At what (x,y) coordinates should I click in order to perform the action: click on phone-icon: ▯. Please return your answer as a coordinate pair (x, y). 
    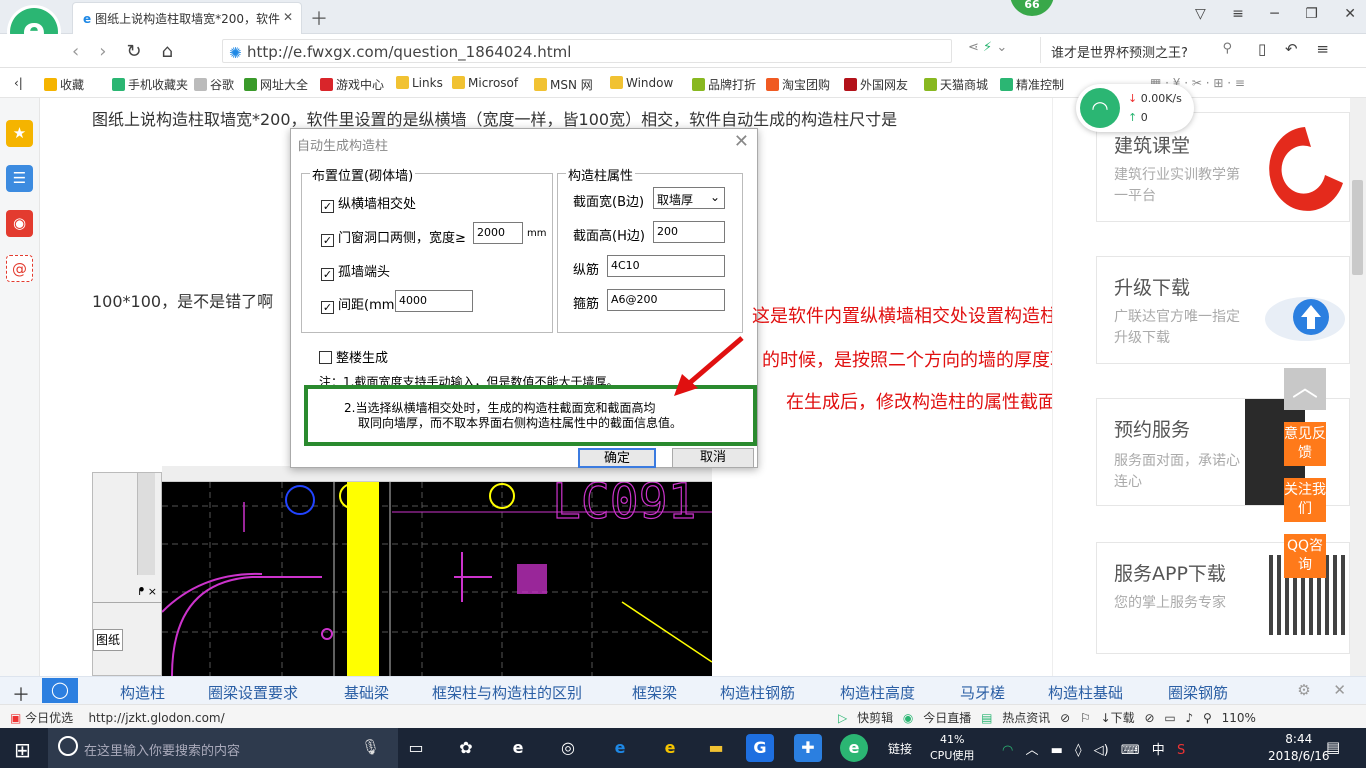
    Looking at the image, I should click on (1262, 49).